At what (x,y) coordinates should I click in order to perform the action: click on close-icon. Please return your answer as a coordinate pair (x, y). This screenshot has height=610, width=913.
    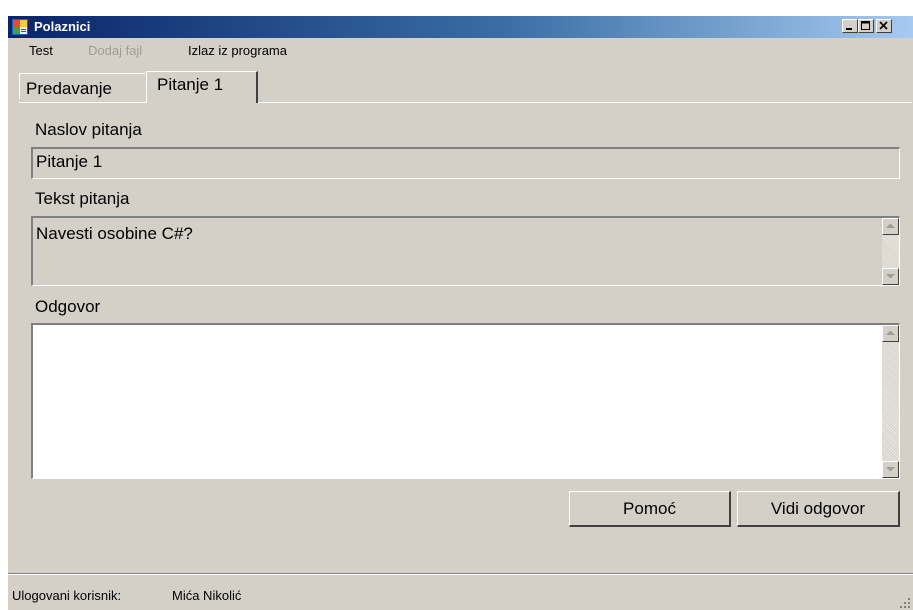
    Looking at the image, I should click on (883, 25).